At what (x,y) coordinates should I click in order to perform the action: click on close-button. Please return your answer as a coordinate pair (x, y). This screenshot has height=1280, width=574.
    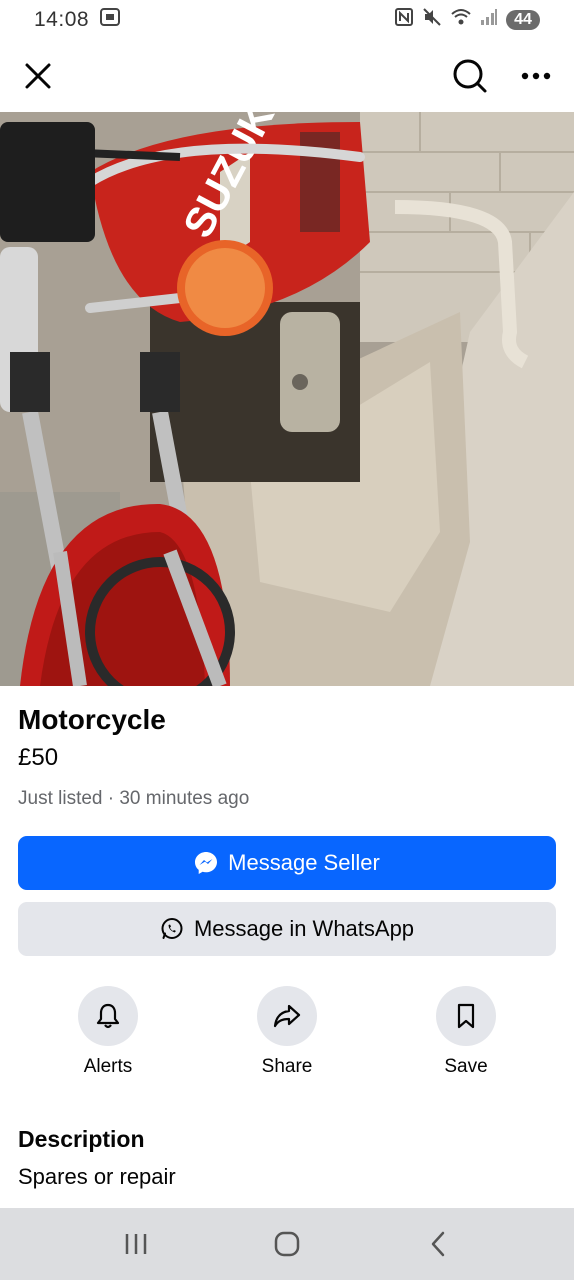
    Looking at the image, I should click on (38, 76).